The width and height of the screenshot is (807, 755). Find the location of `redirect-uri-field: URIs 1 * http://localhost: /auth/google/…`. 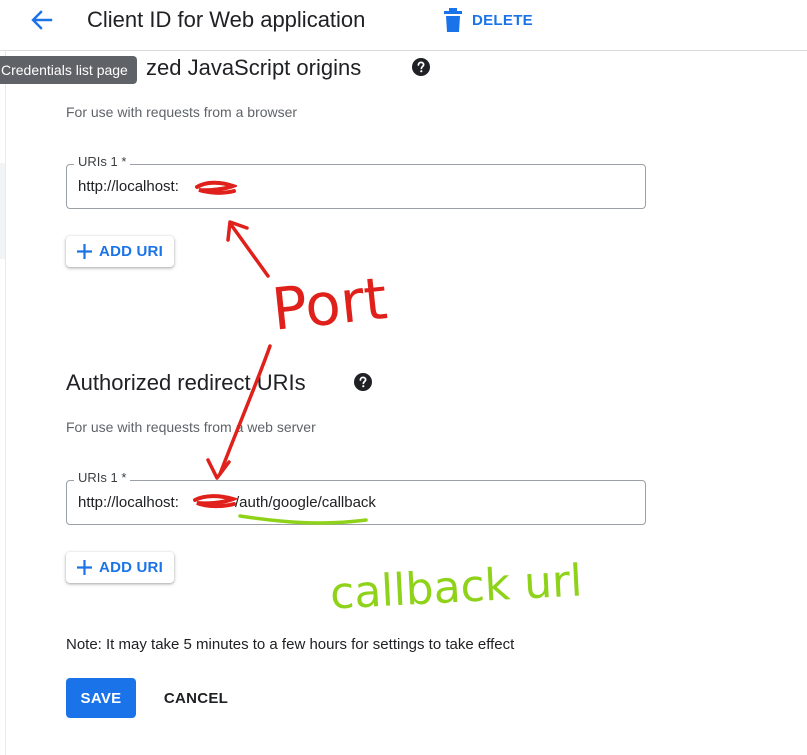

redirect-uri-field: URIs 1 * http://localhost: /auth/google/… is located at coordinates (356, 497).